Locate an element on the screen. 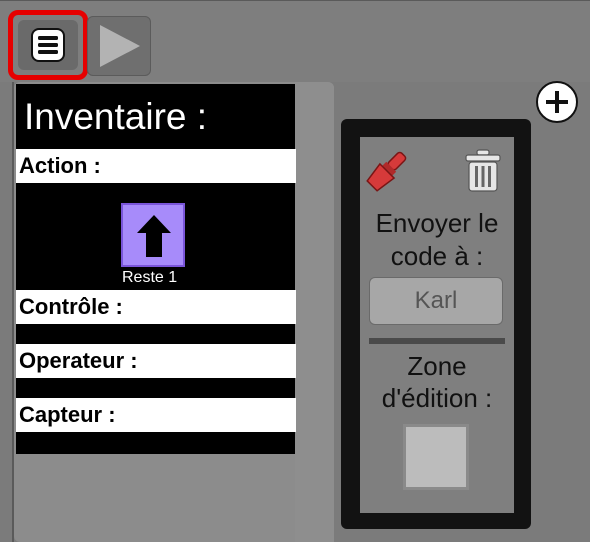  section-operateur: Operateur : is located at coordinates (156, 361).